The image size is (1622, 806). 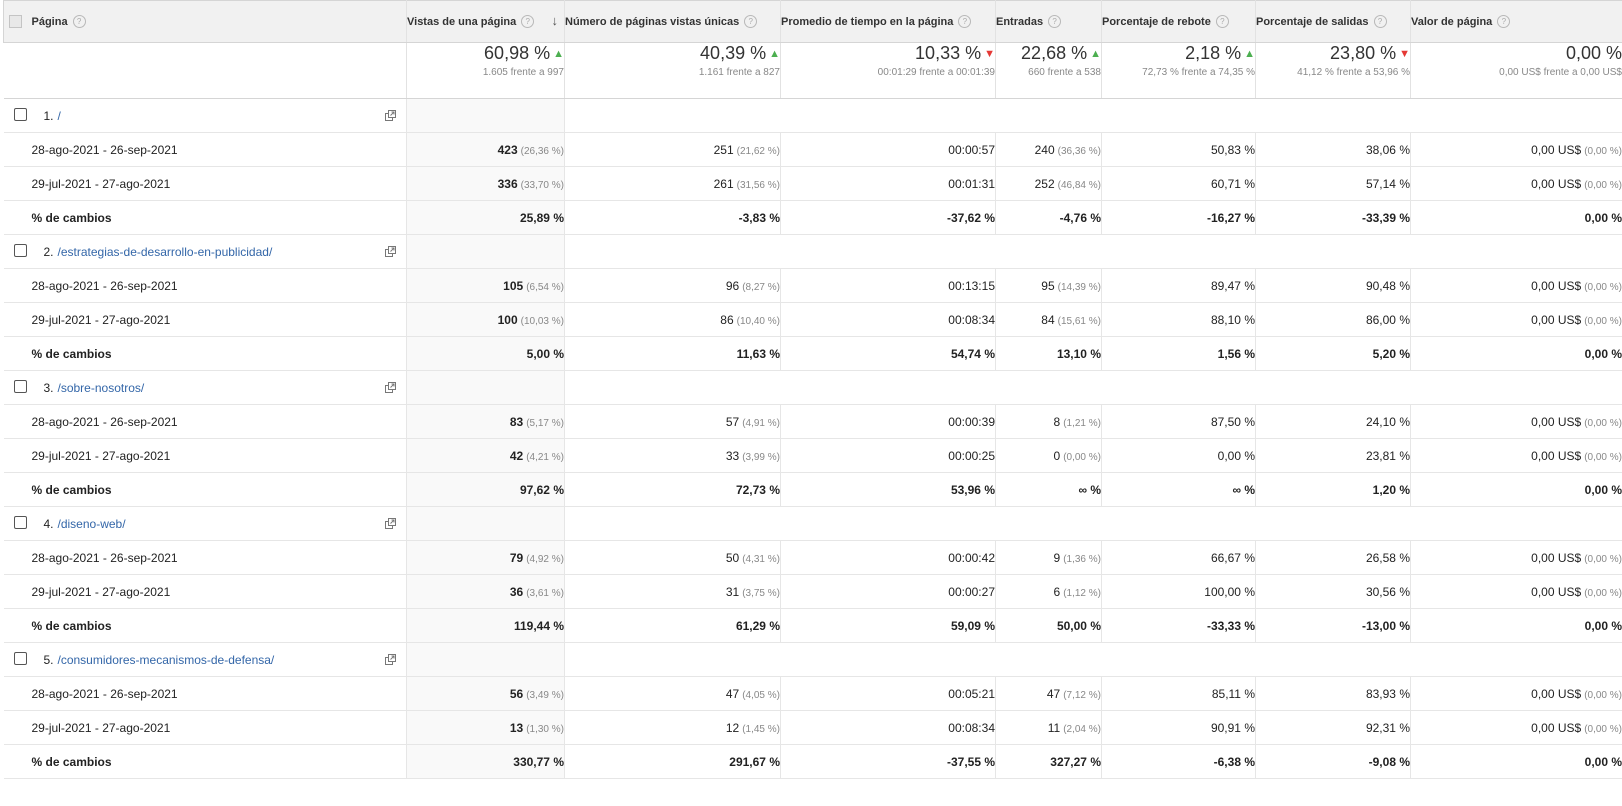 What do you see at coordinates (1178, 70) in the screenshot?
I see `summary-cell: 2,18 % ▲ 72,73 % frente a 74,35 %` at bounding box center [1178, 70].